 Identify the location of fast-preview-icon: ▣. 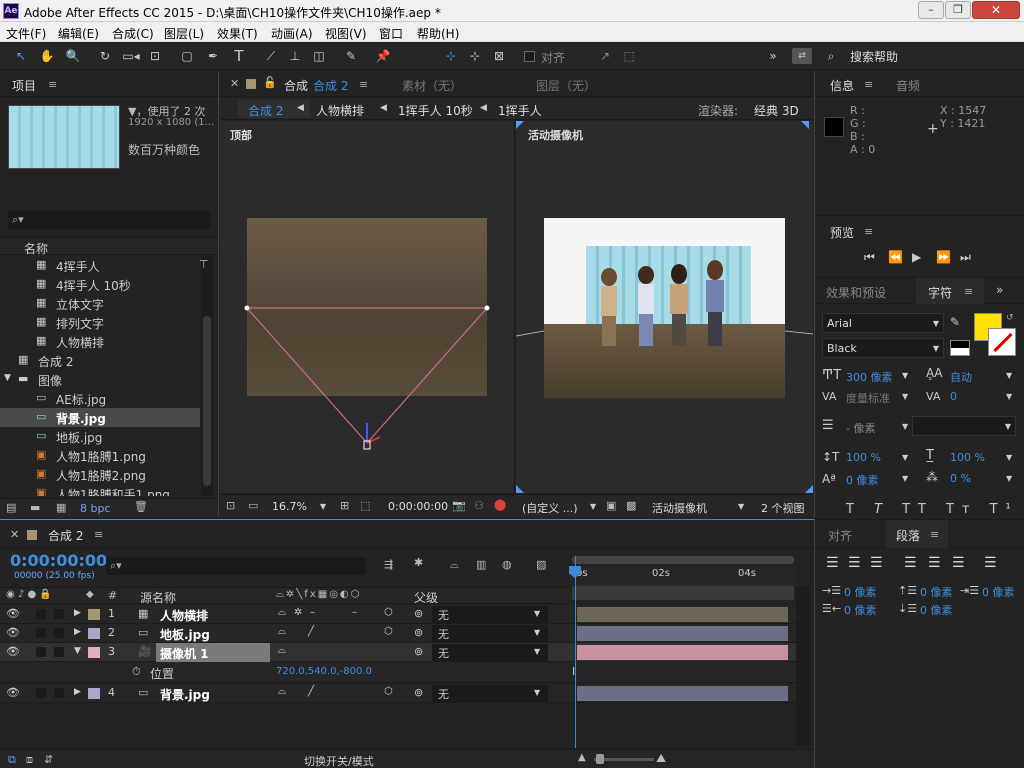
(611, 505).